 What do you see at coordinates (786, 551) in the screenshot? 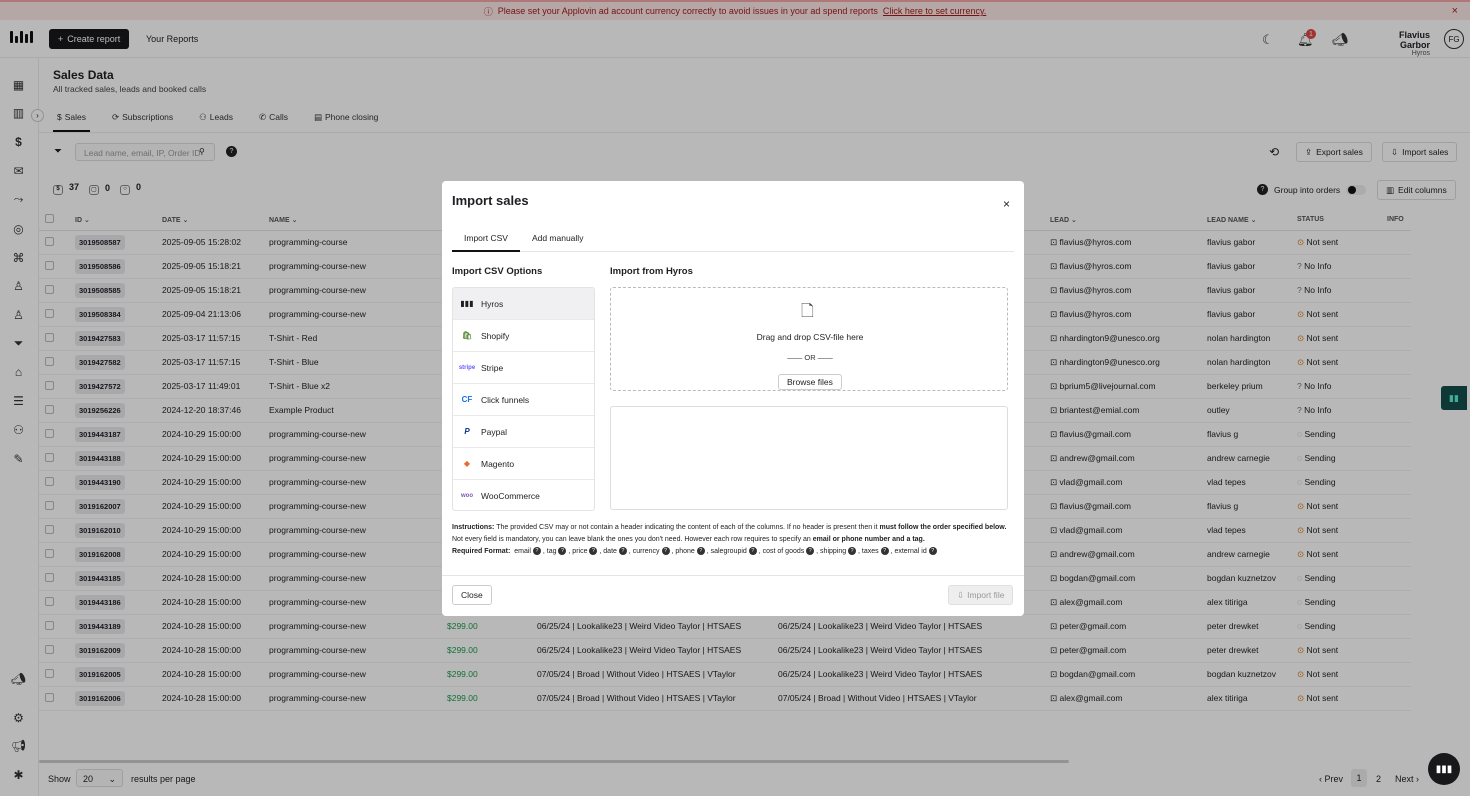
I see `format-field: , cost of goods ?` at bounding box center [786, 551].